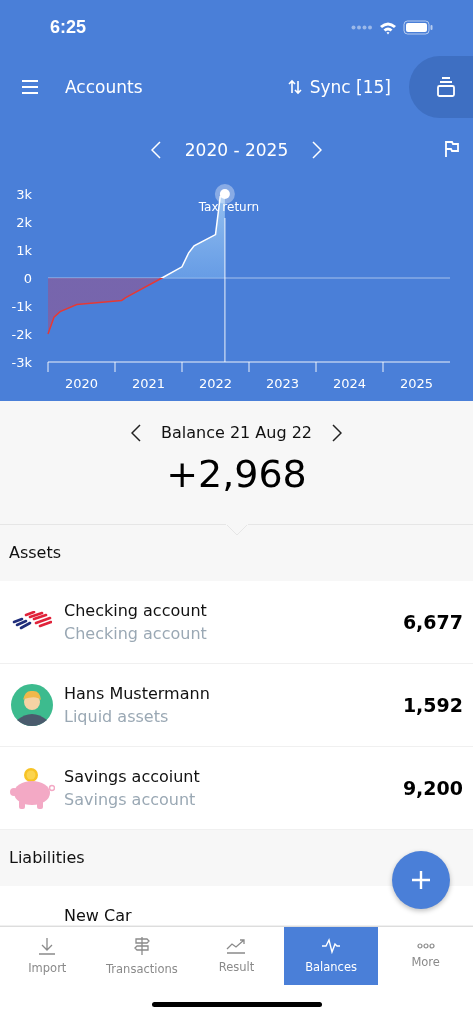 Image resolution: width=473 pixels, height=1024 pixels. I want to click on tab: Balances, so click(331, 956).